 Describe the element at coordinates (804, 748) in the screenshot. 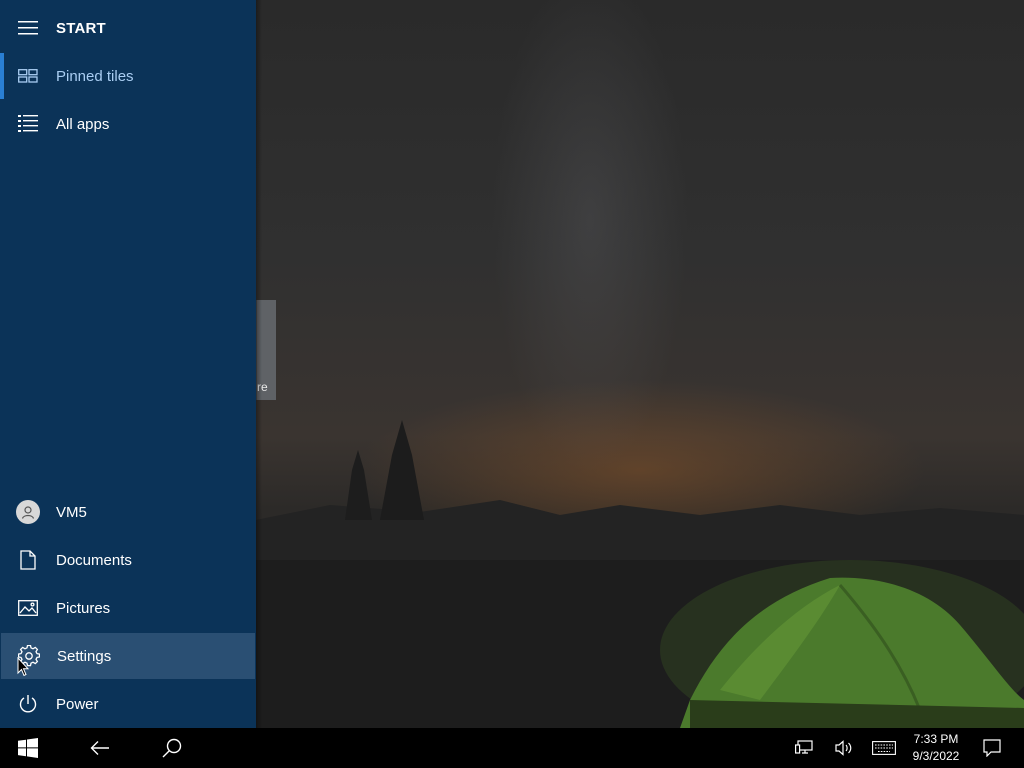

I see `network-icon` at that location.